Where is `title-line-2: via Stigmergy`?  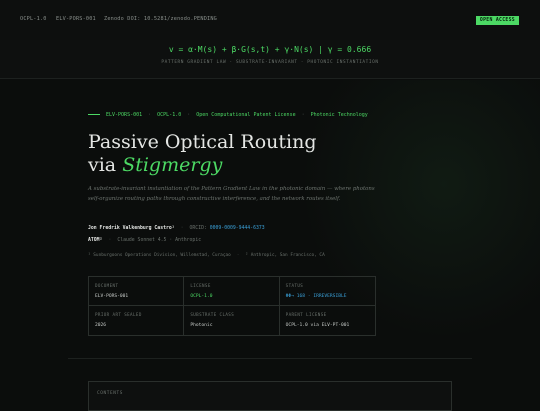 title-line-2: via Stigmergy is located at coordinates (202, 165).